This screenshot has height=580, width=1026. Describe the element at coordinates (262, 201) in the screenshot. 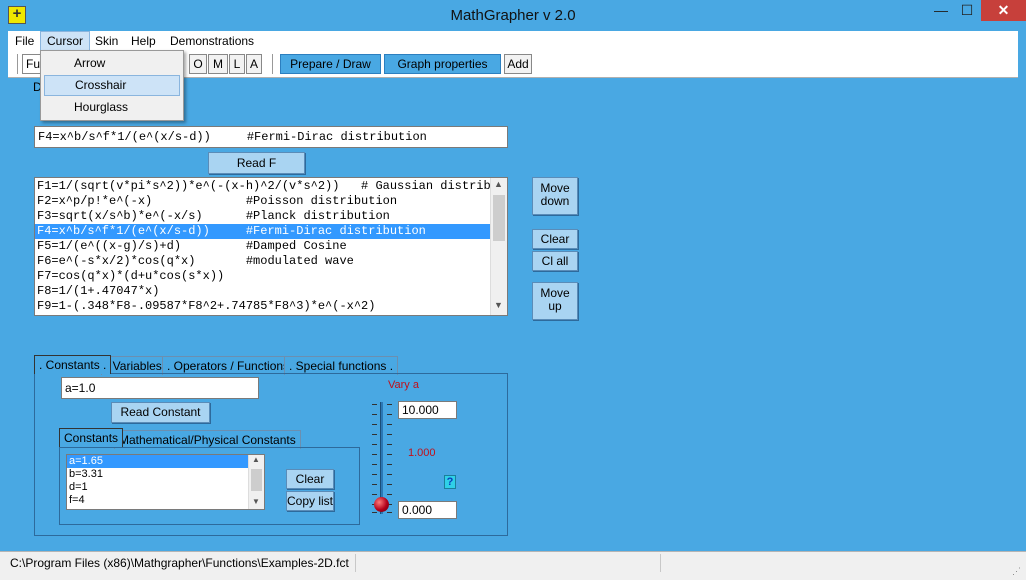

I see `list-item: F2=x^p/p!*e^(-x) #Poisson distribution` at that location.